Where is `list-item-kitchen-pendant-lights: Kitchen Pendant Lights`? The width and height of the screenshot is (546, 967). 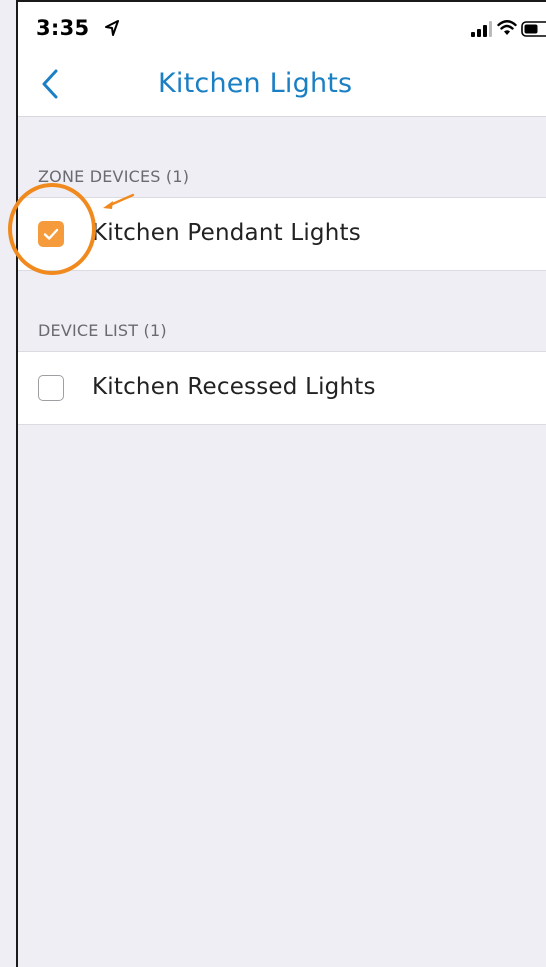 list-item-kitchen-pendant-lights: Kitchen Pendant Lights is located at coordinates (282, 234).